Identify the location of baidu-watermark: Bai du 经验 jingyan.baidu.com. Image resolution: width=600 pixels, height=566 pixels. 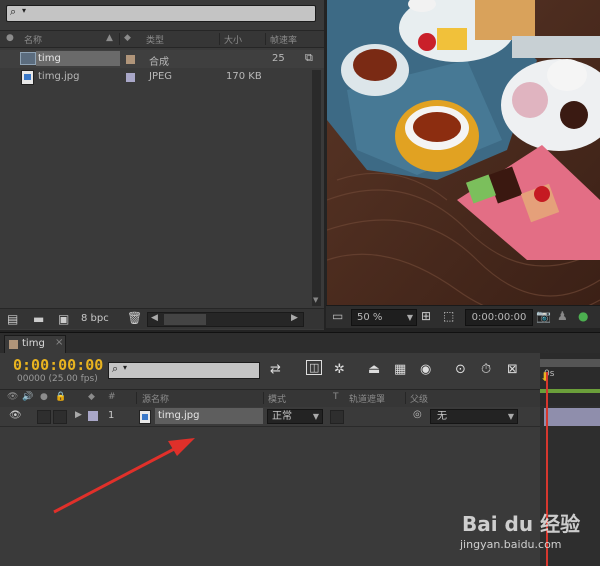
(515, 532).